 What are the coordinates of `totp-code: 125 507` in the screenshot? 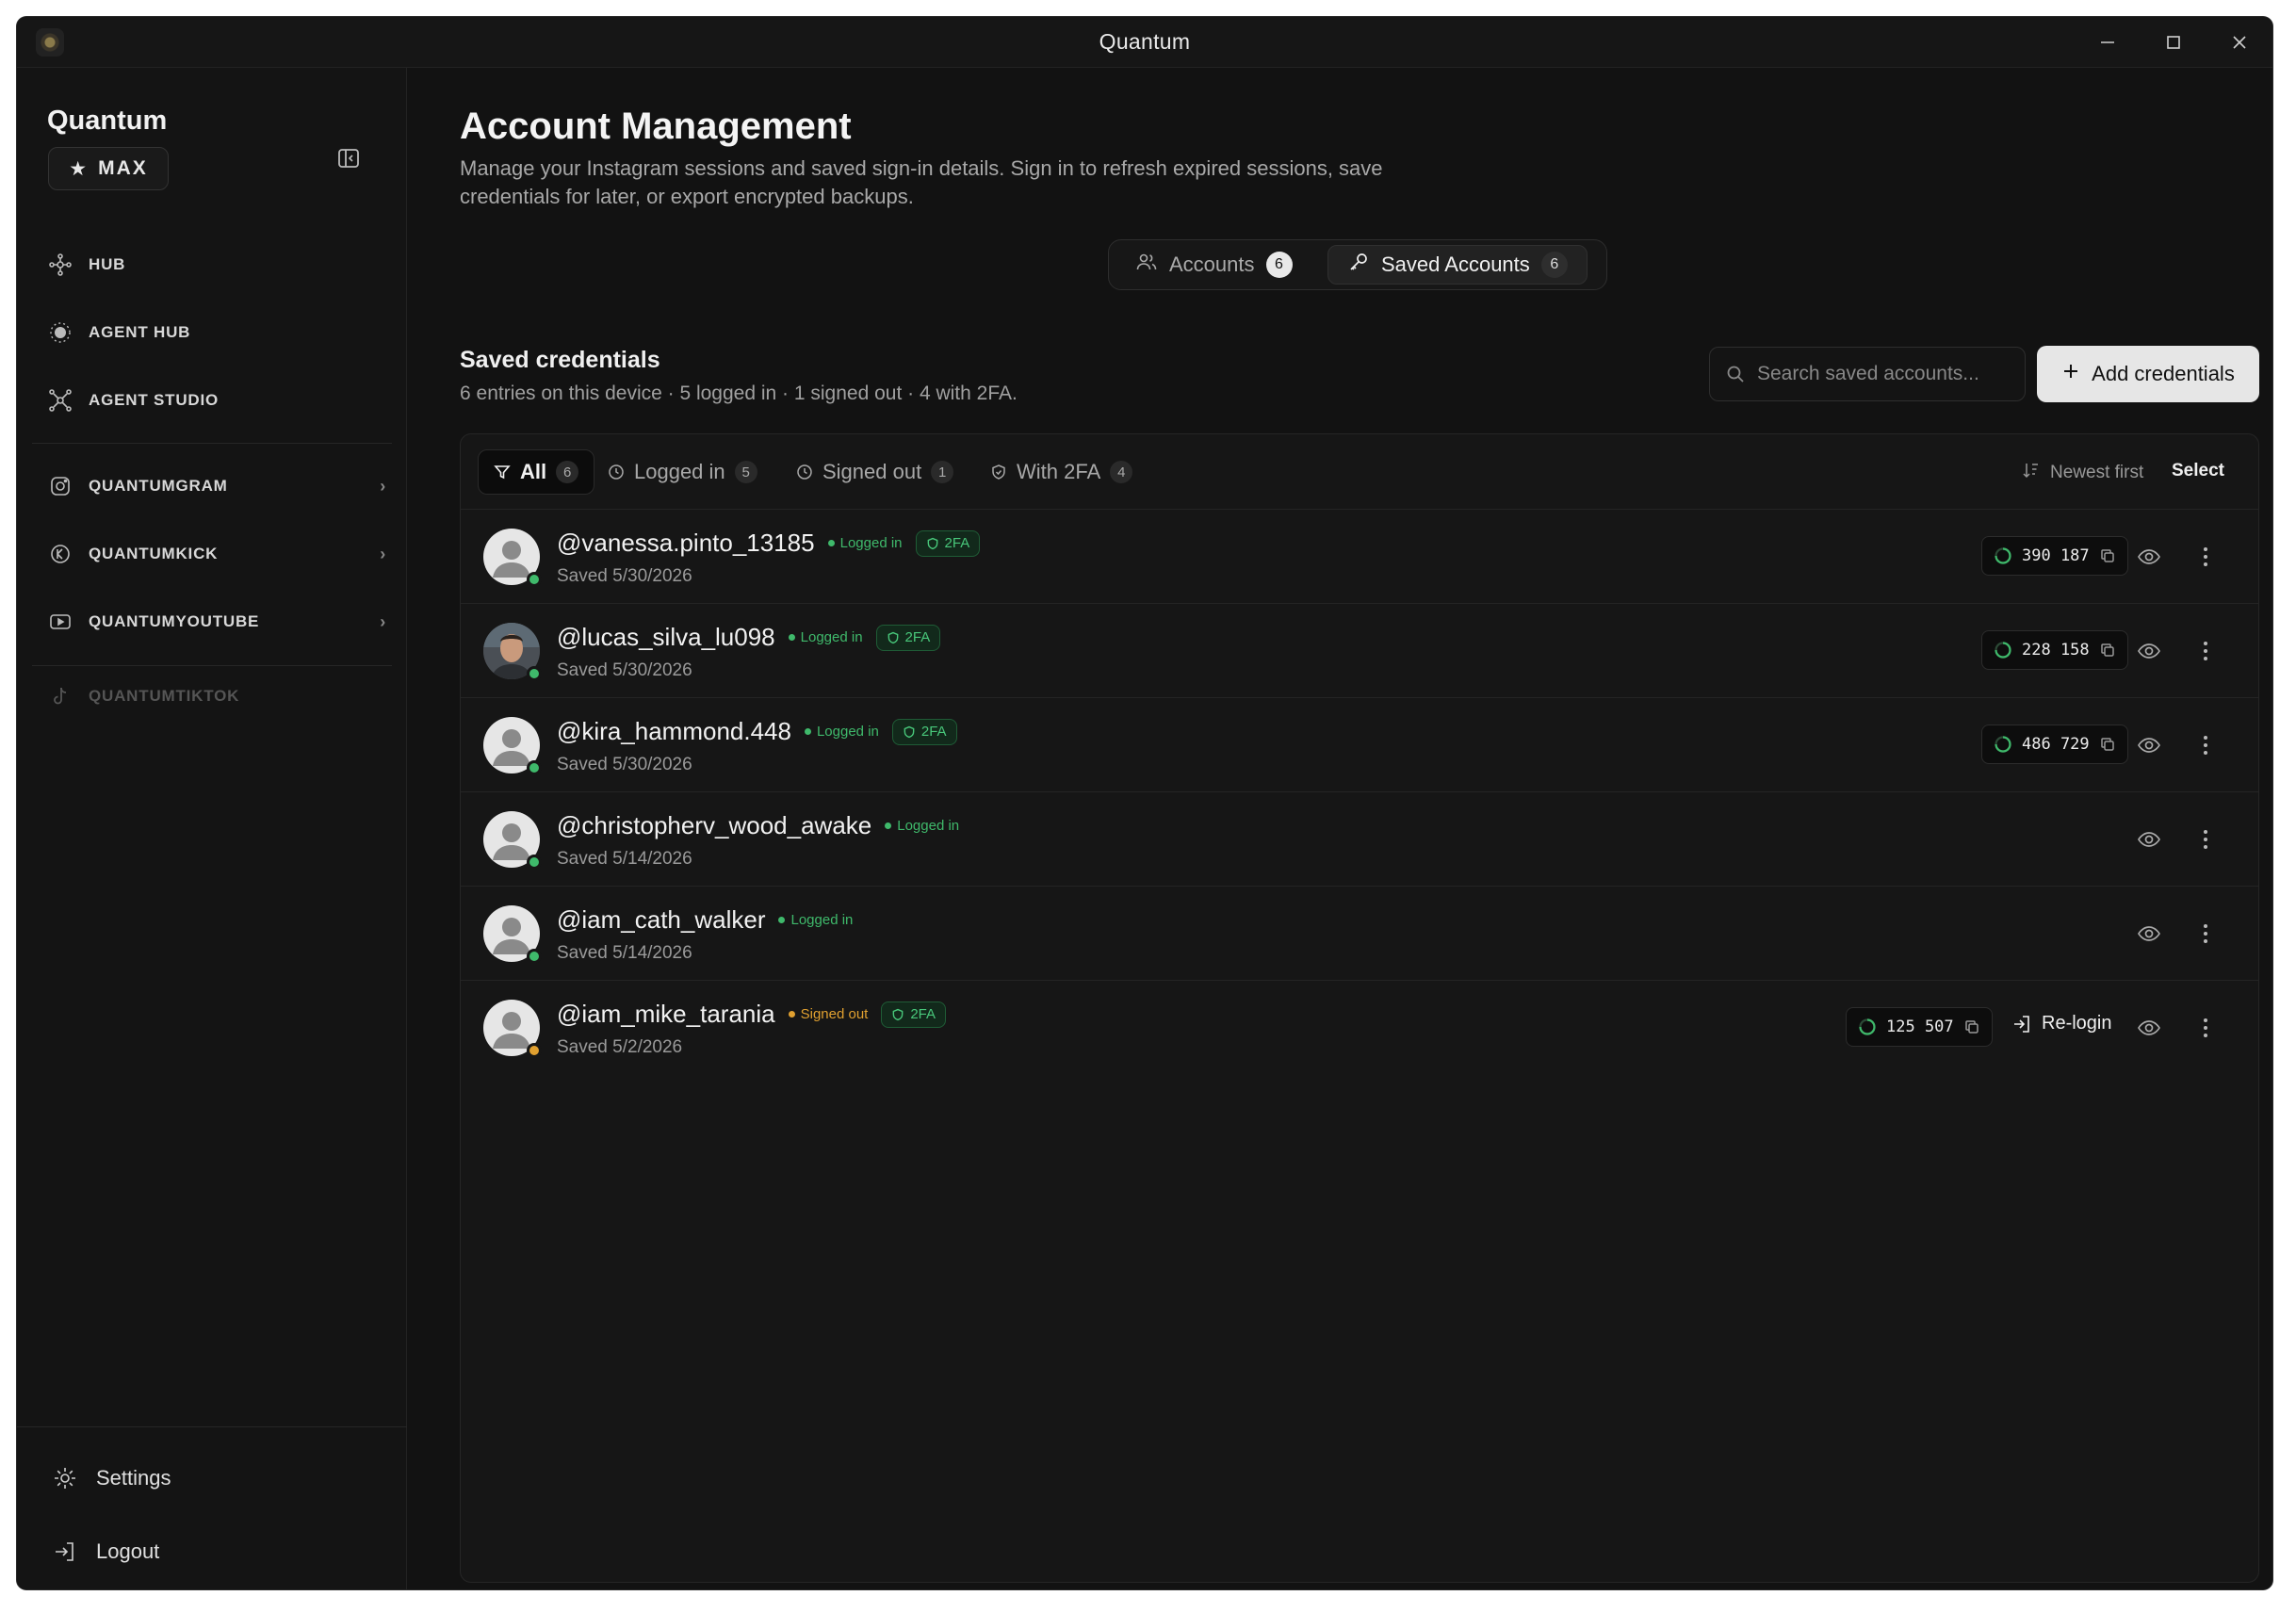 It's located at (1919, 1027).